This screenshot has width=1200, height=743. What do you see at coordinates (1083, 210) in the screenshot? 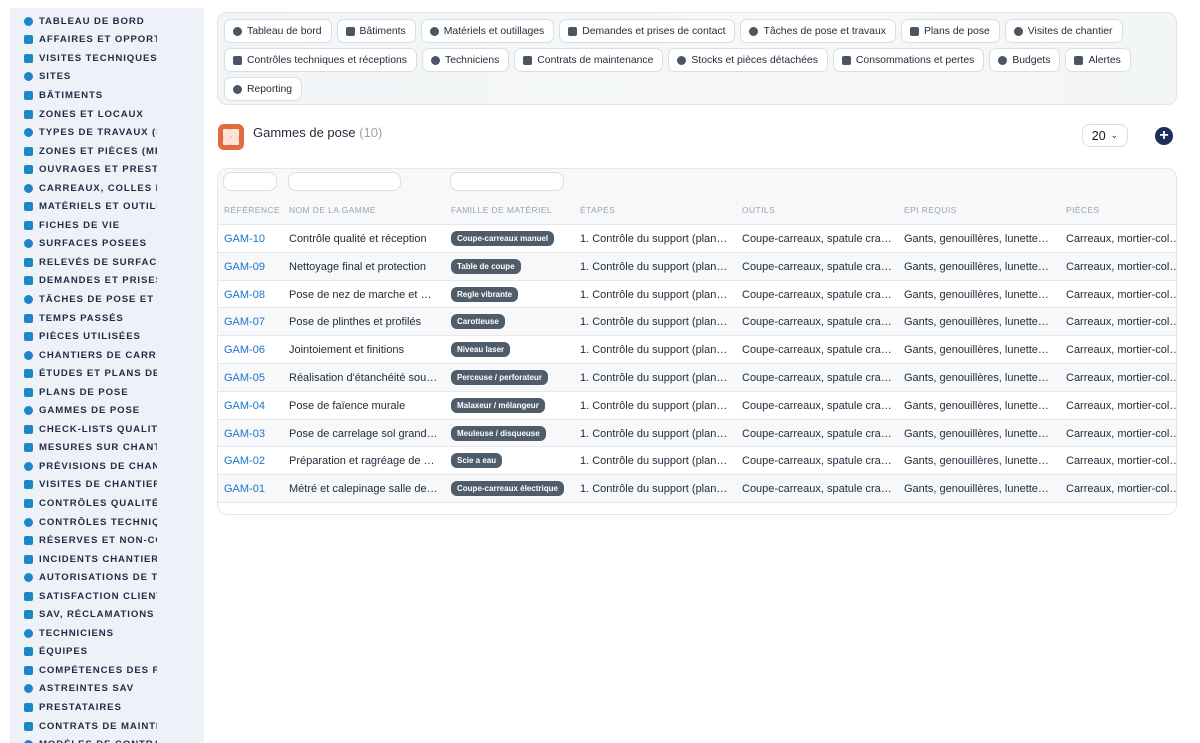
I see `column-header: PIÈCES` at bounding box center [1083, 210].